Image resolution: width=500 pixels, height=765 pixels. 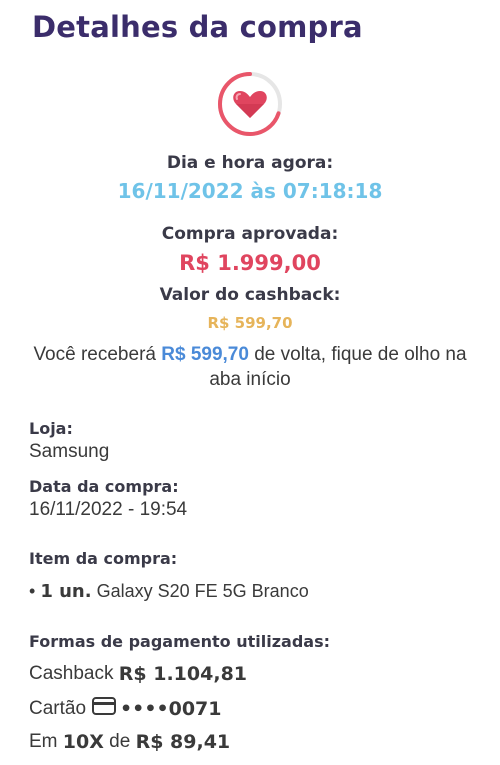 What do you see at coordinates (120, 741) in the screenshot?
I see `installment-of: de` at bounding box center [120, 741].